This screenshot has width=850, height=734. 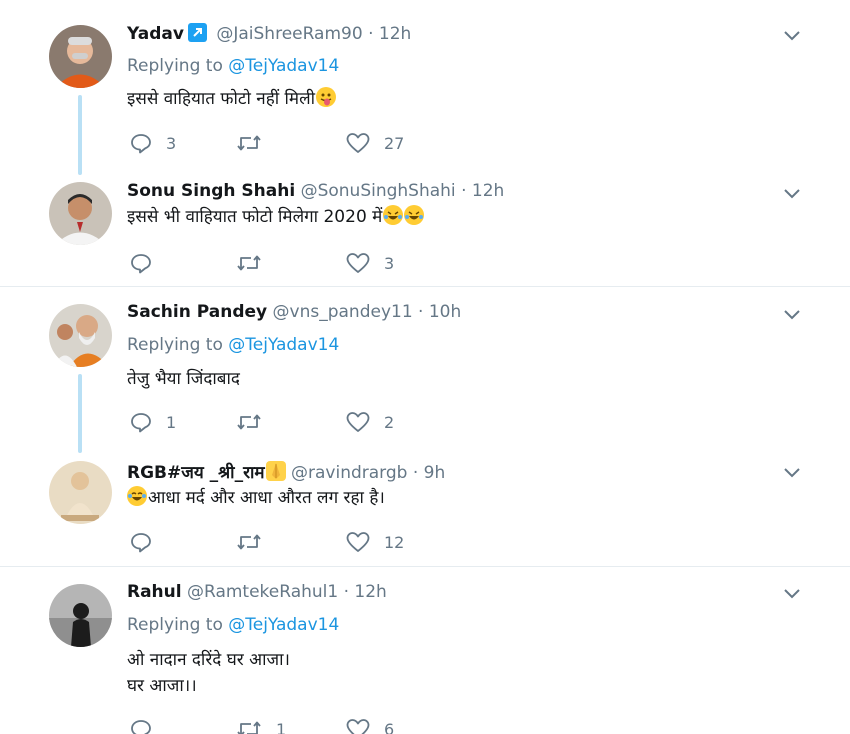 I want to click on tweet-actions: 12, so click(x=290, y=542).